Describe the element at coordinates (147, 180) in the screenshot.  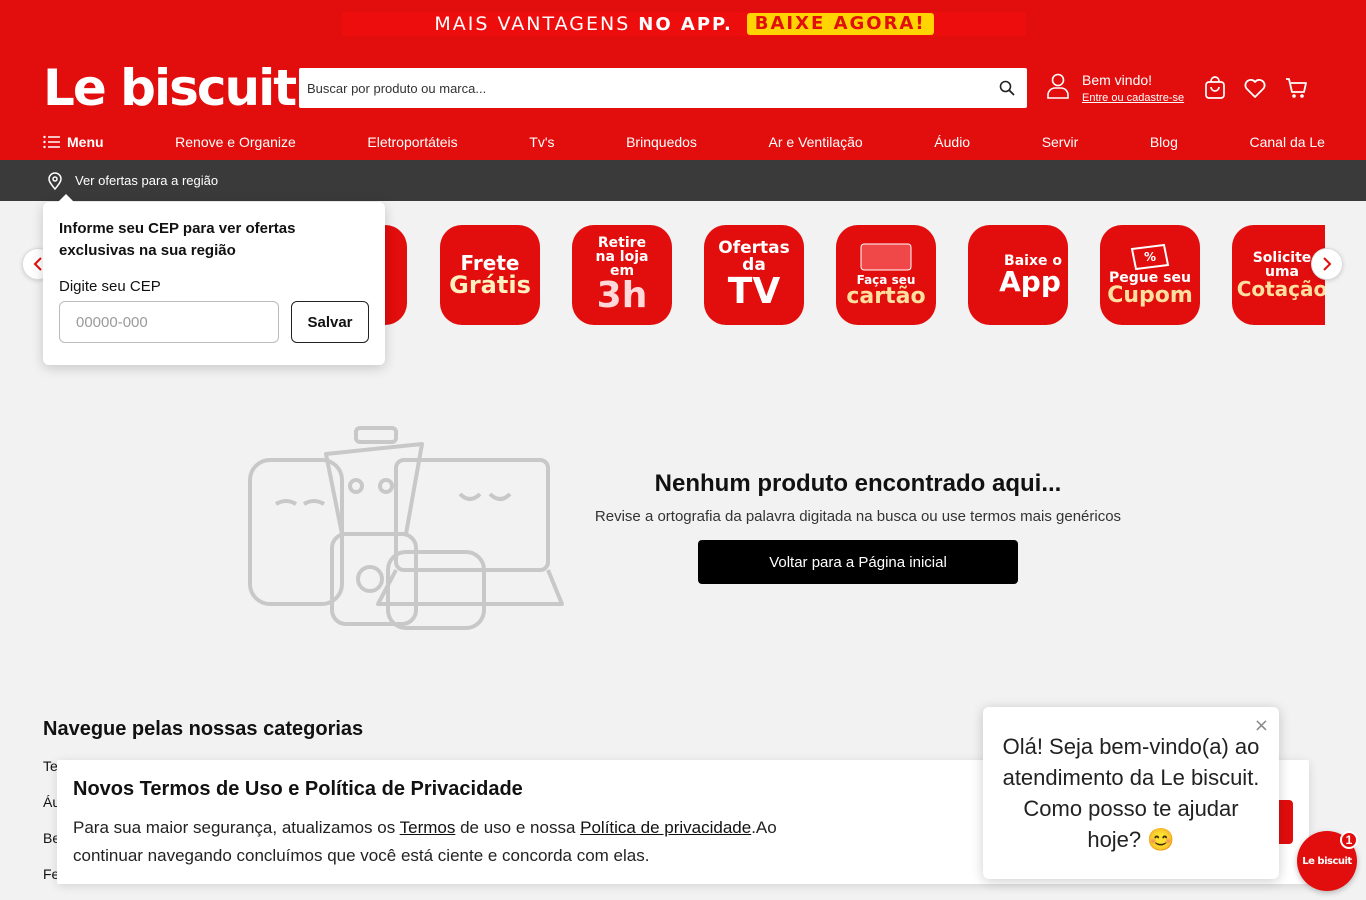
I see `region-text: Ver ofertas para a região` at that location.